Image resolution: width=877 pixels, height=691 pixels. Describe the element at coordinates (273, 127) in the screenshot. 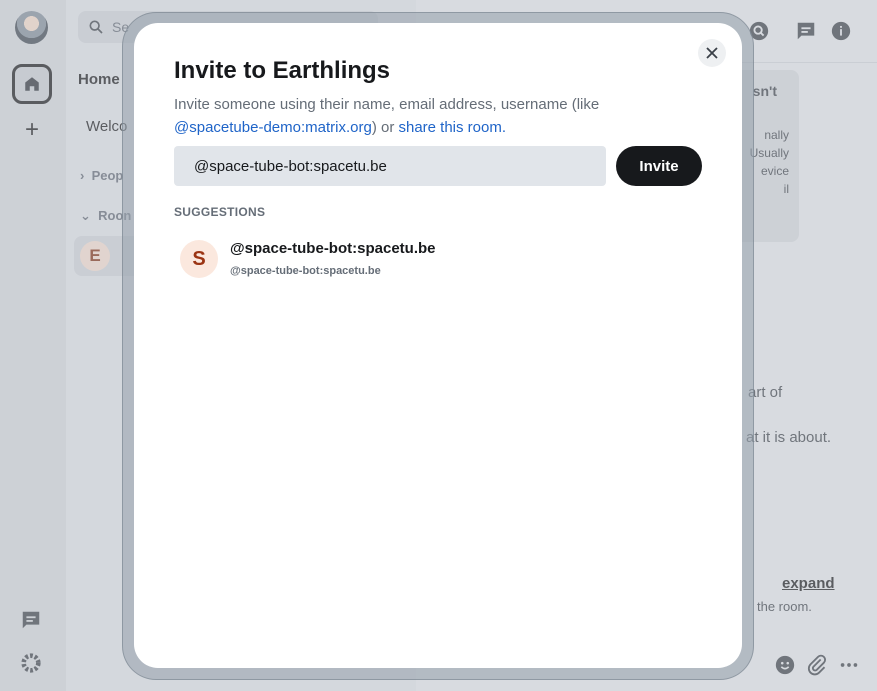

I see `example-user-id: @spacetube-demo:matrix.org` at that location.